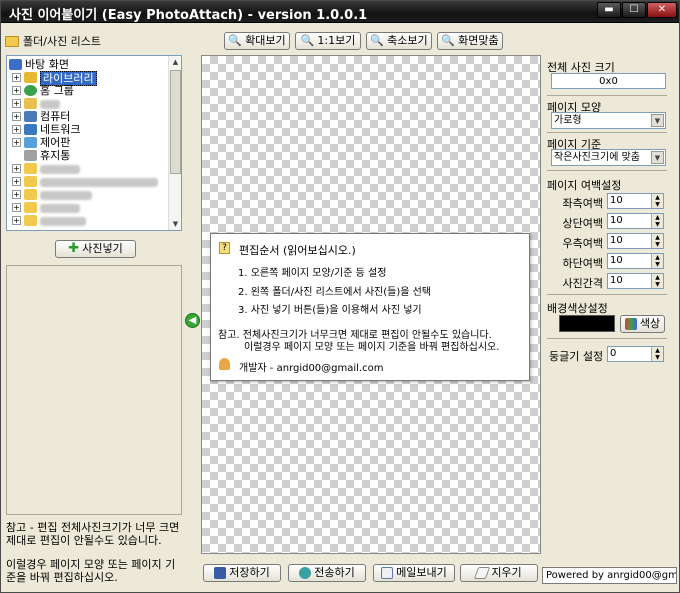 The height and width of the screenshot is (593, 680). Describe the element at coordinates (330, 310) in the screenshot. I see `popup-step-3: 3. 사진 넣기 버튼(들)을 이용해서 사진 넣기` at that location.